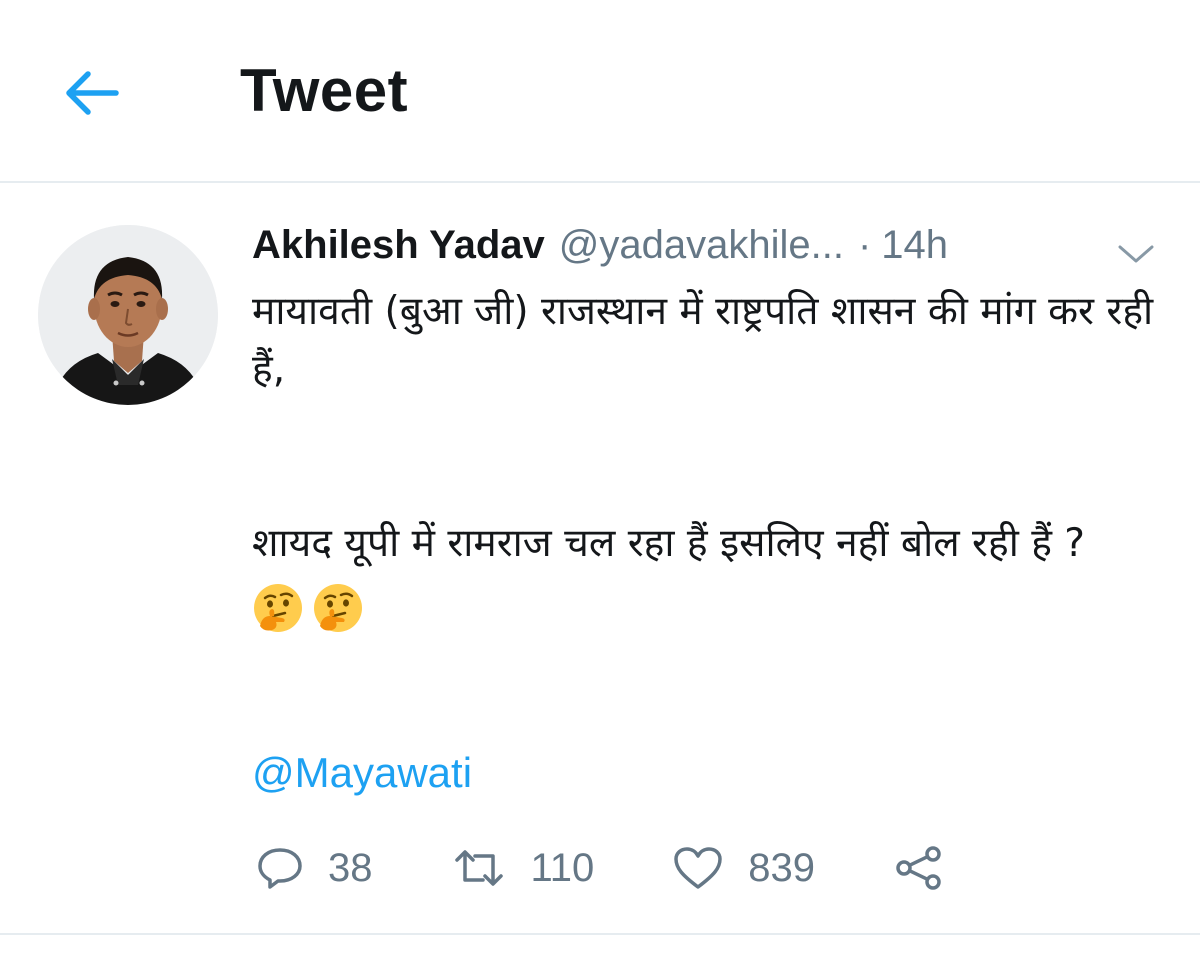 Image resolution: width=1200 pixels, height=953 pixels. Describe the element at coordinates (324, 90) in the screenshot. I see `page-title: Tweet` at that location.